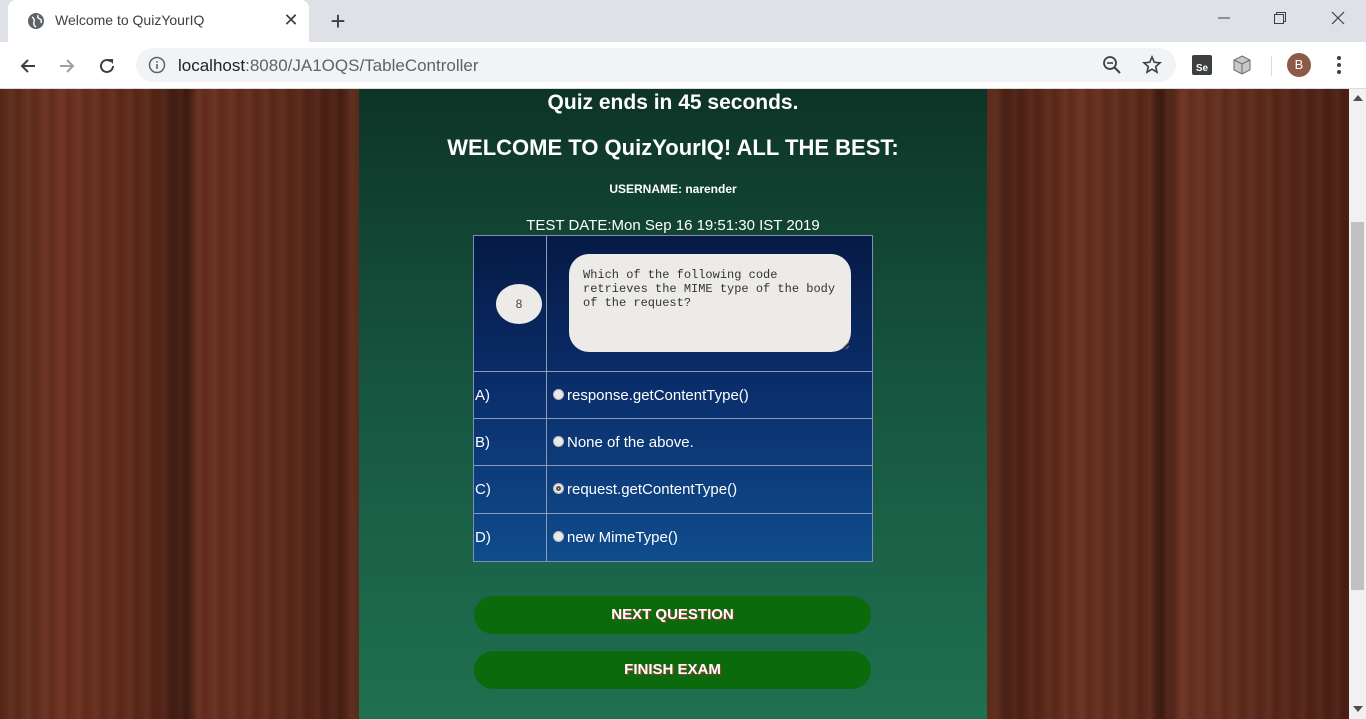  I want to click on globe-icon, so click(36, 21).